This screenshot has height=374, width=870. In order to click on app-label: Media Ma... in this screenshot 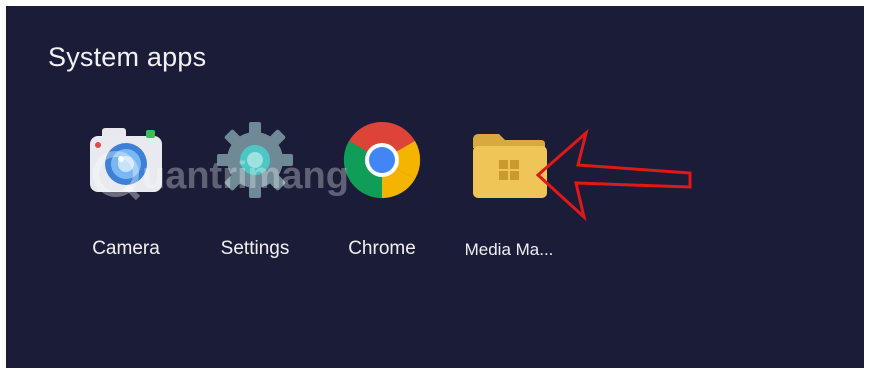, I will do `click(509, 249)`.